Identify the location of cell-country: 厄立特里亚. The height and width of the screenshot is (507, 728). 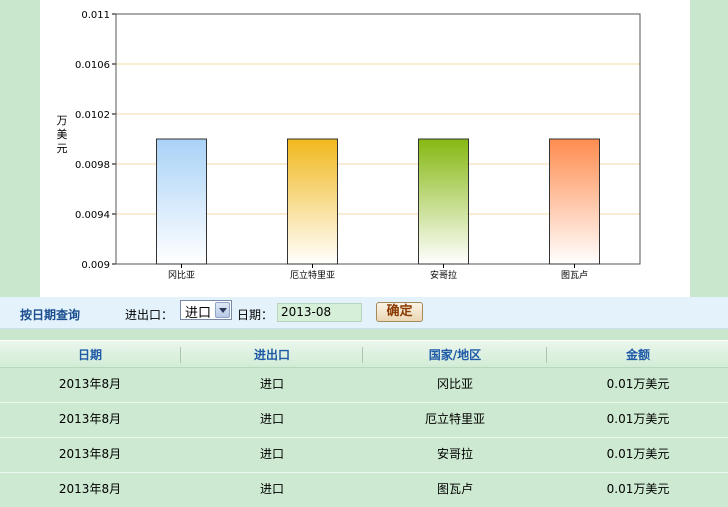
(454, 419).